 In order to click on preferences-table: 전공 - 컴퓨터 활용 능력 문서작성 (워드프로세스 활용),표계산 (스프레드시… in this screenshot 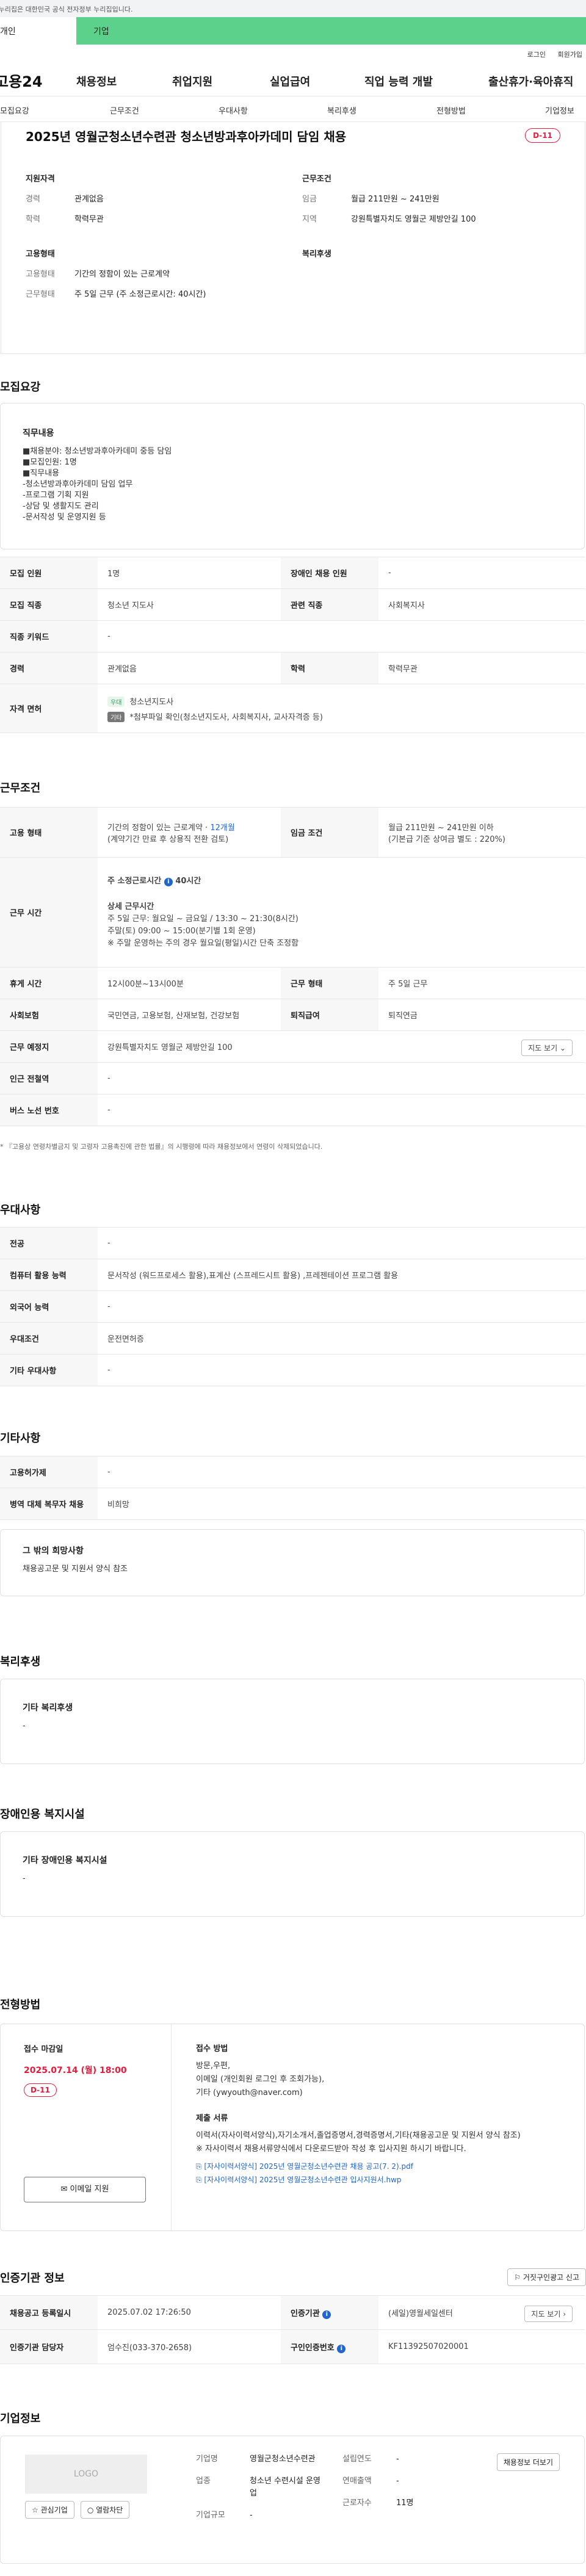, I will do `click(292, 1306)`.